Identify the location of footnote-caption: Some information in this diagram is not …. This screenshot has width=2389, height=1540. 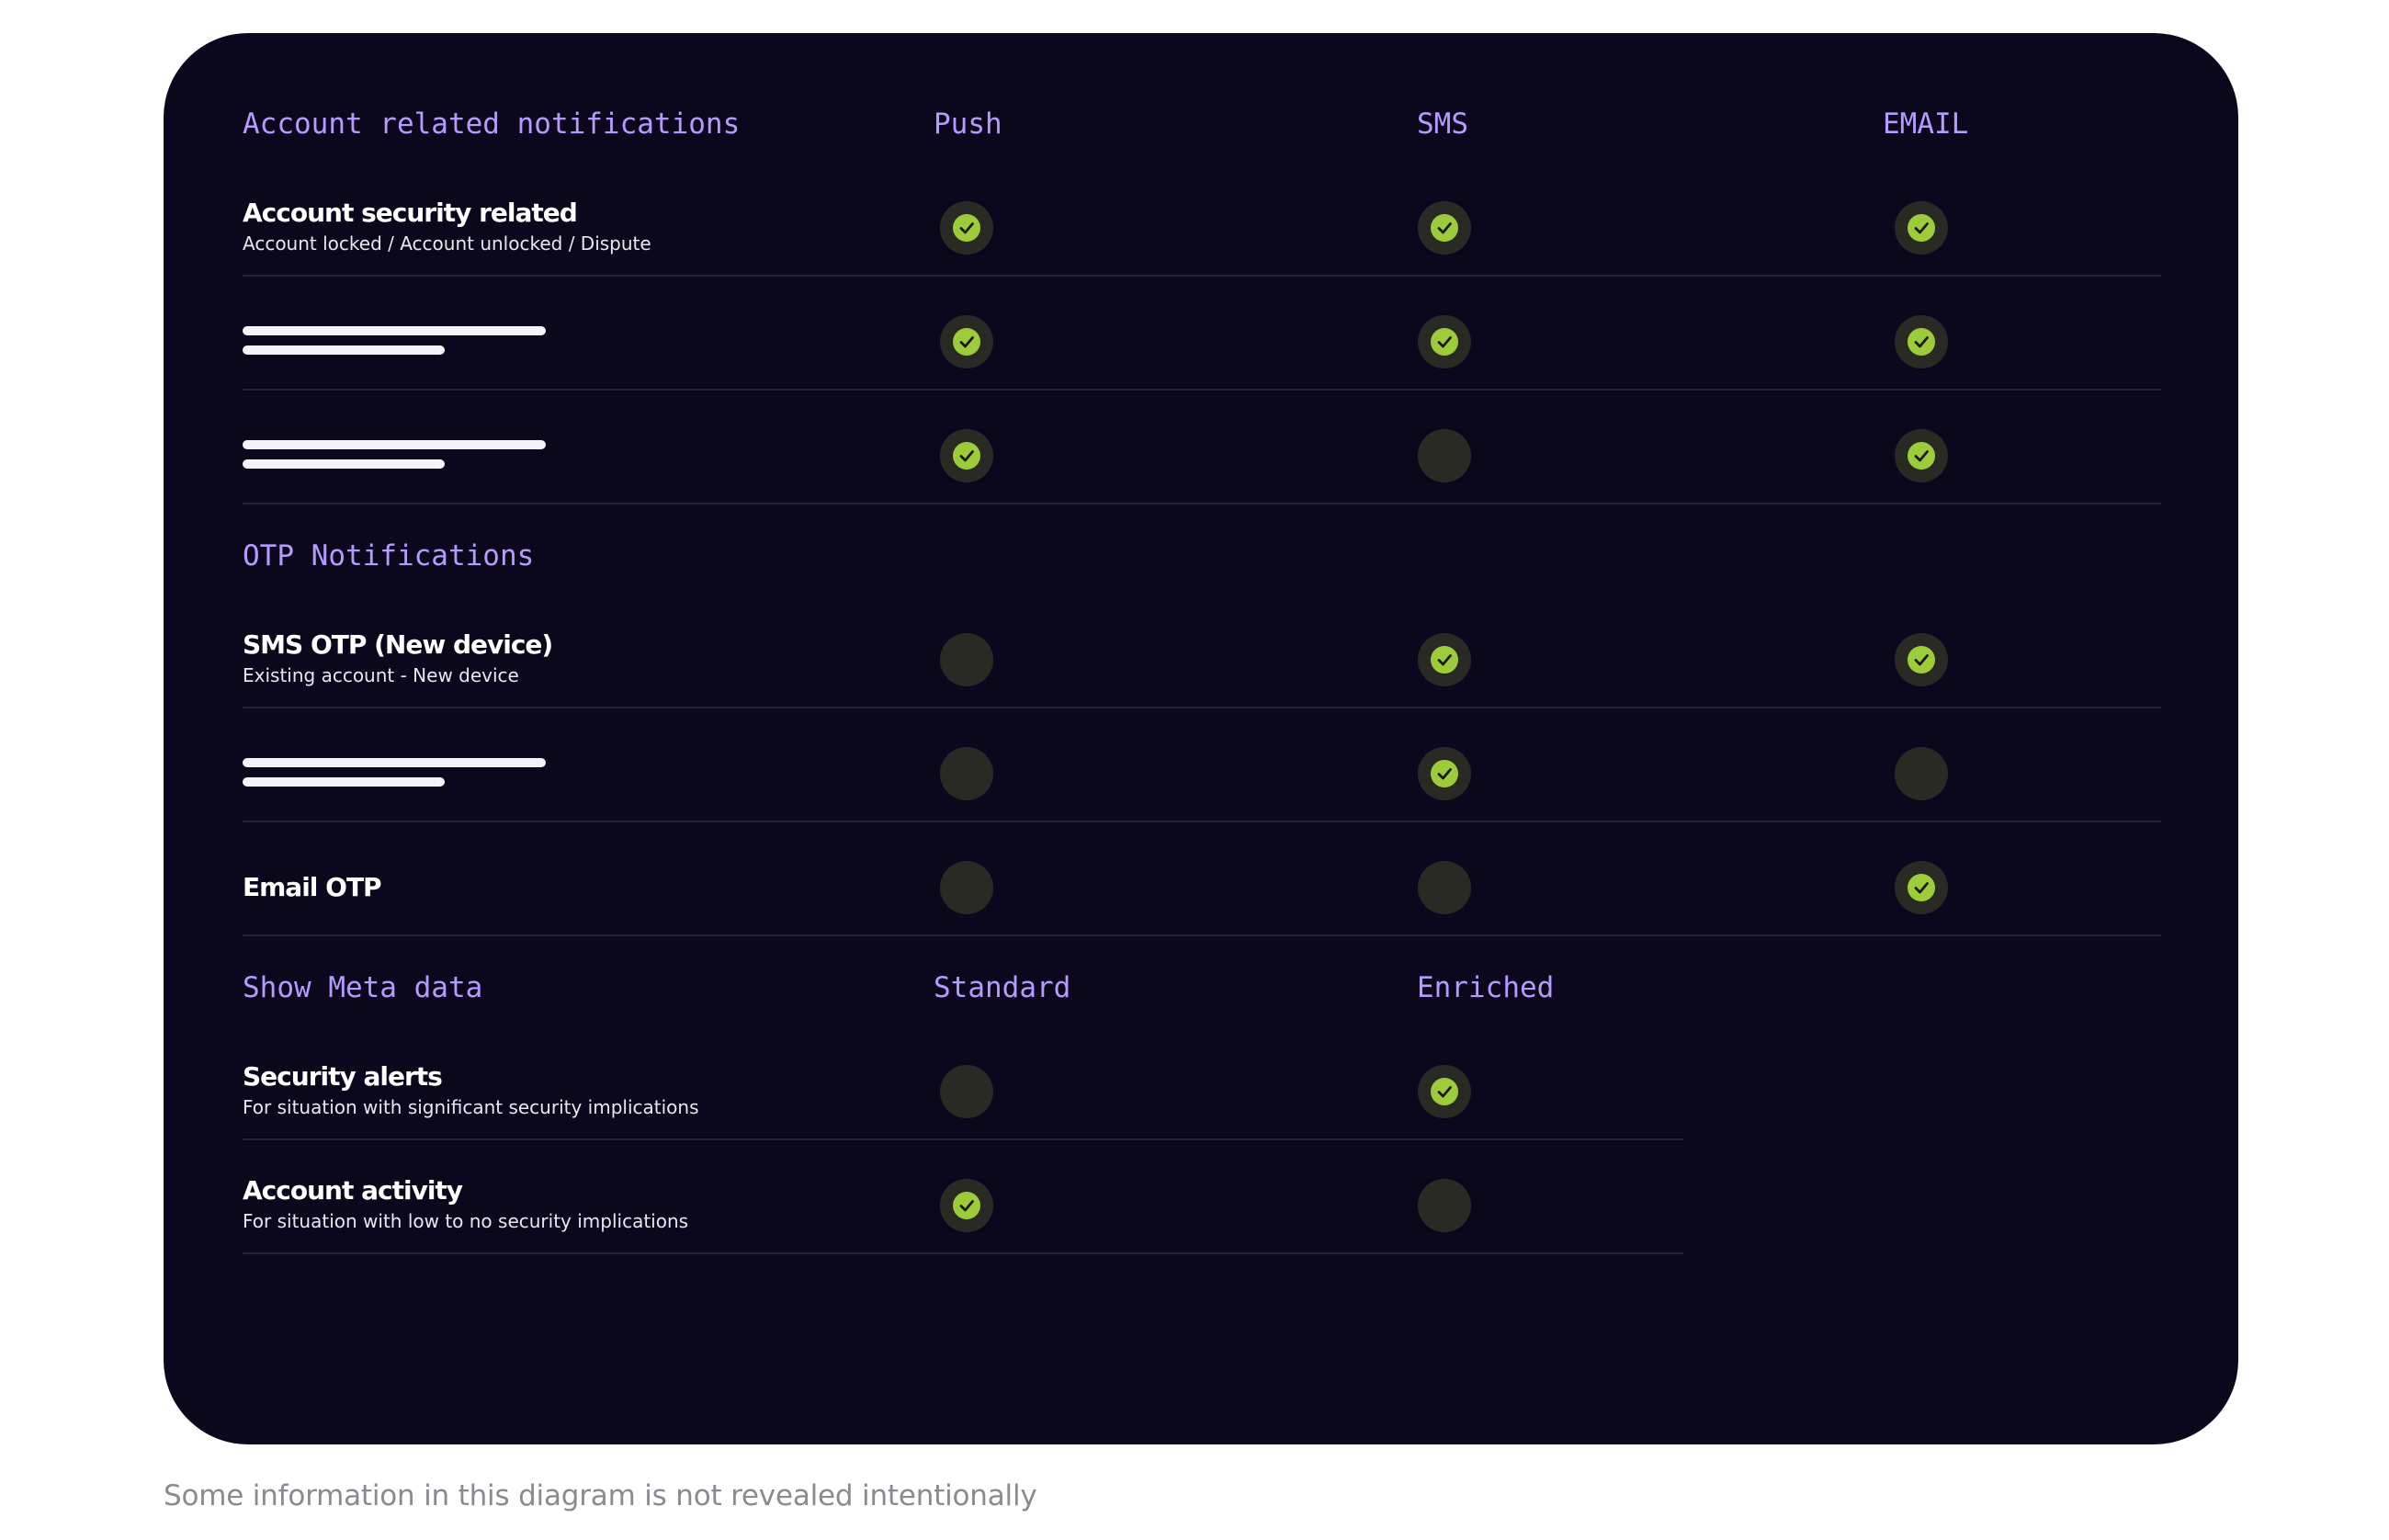
(600, 1495).